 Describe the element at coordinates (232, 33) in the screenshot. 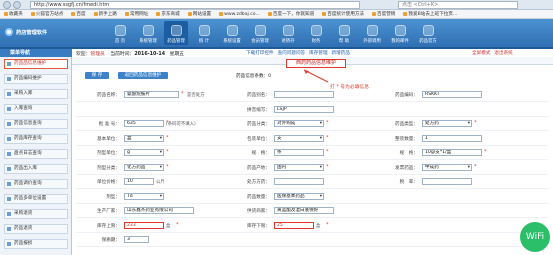

I see `nav-item: 系统设置` at that location.